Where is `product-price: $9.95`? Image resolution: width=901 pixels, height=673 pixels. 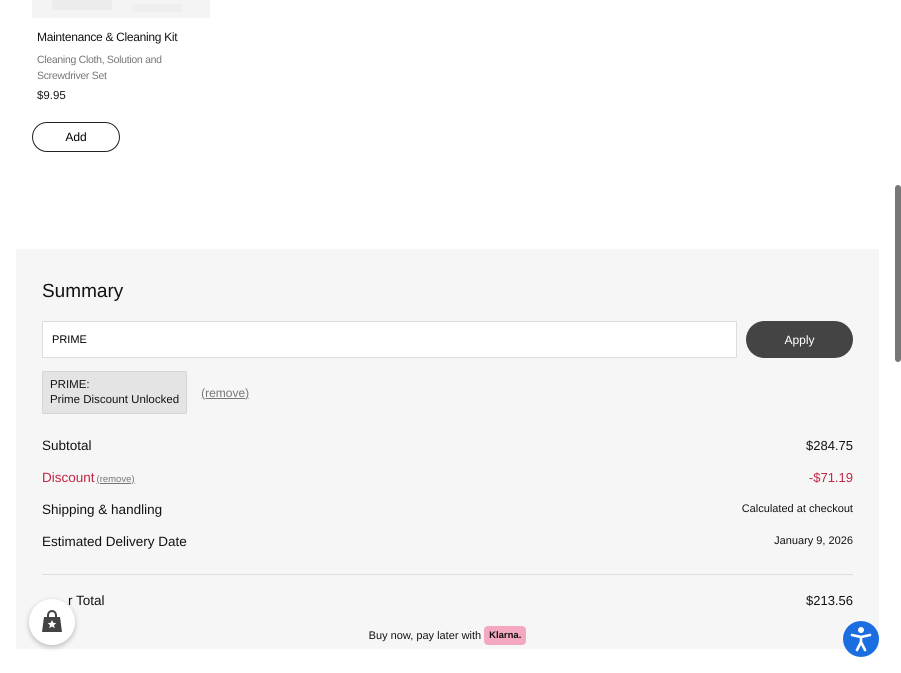 product-price: $9.95 is located at coordinates (52, 96).